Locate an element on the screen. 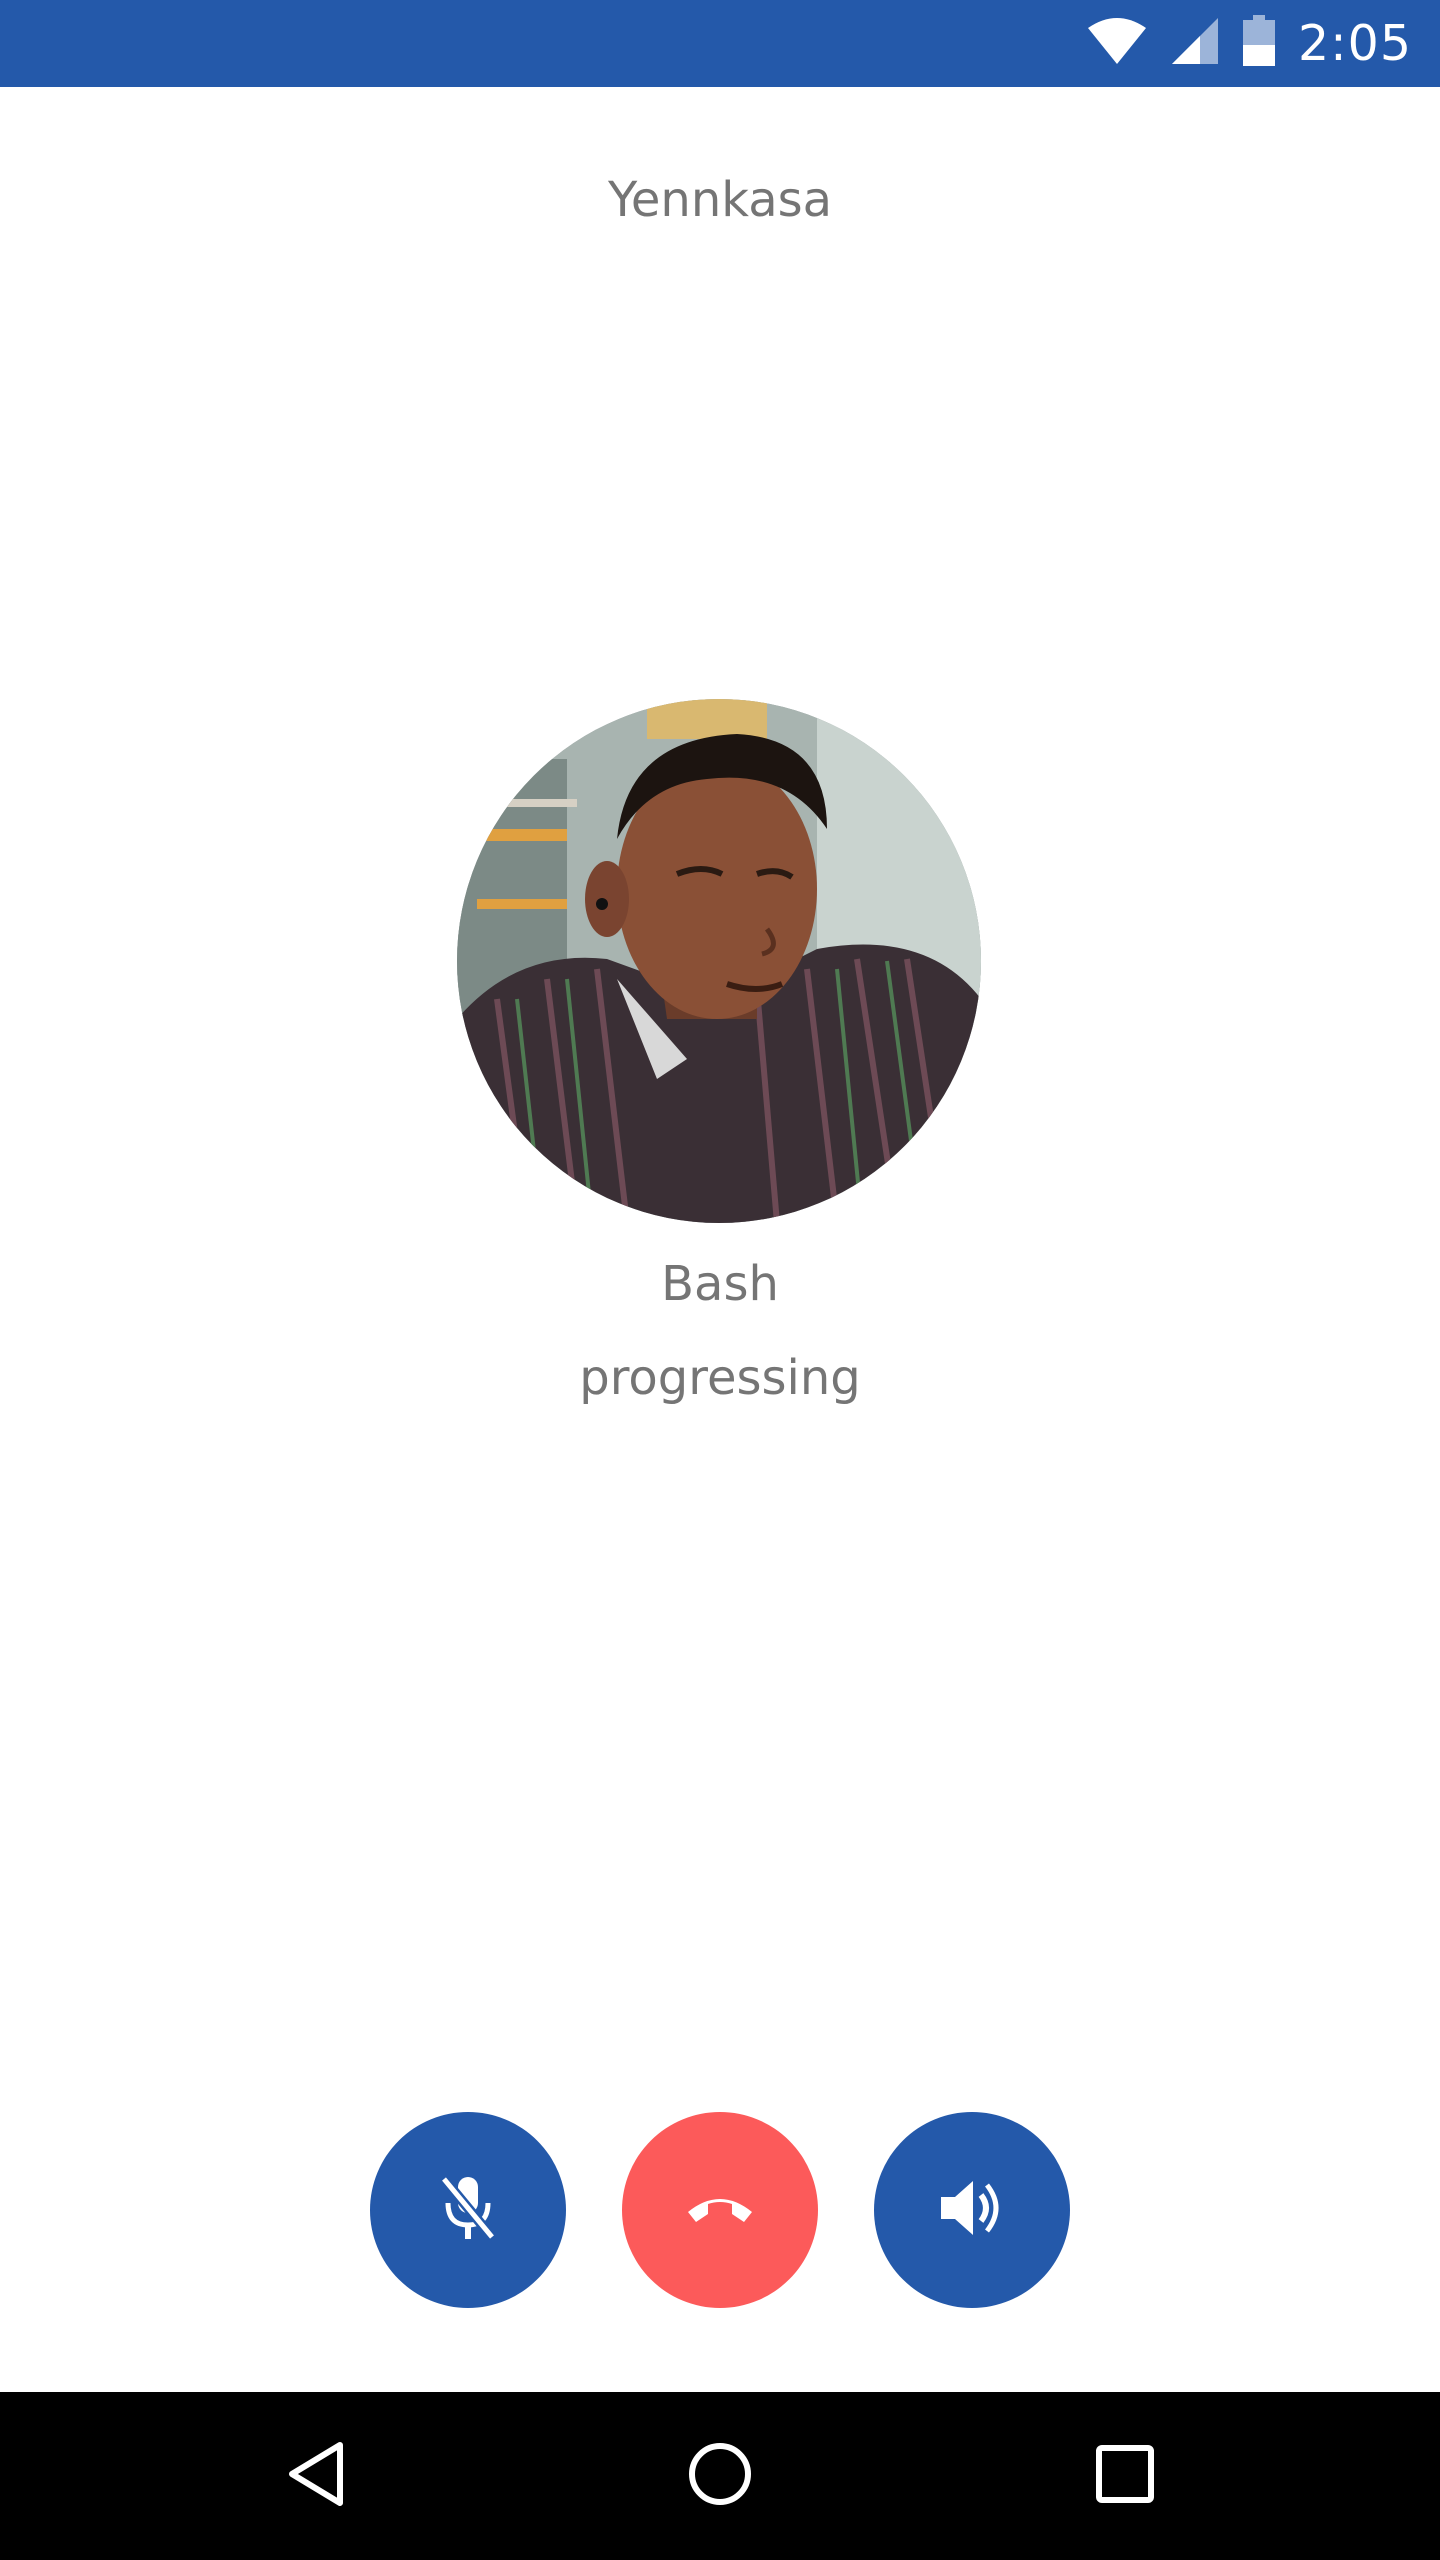 This screenshot has height=2560, width=1440. call-controls is located at coordinates (720, 2210).